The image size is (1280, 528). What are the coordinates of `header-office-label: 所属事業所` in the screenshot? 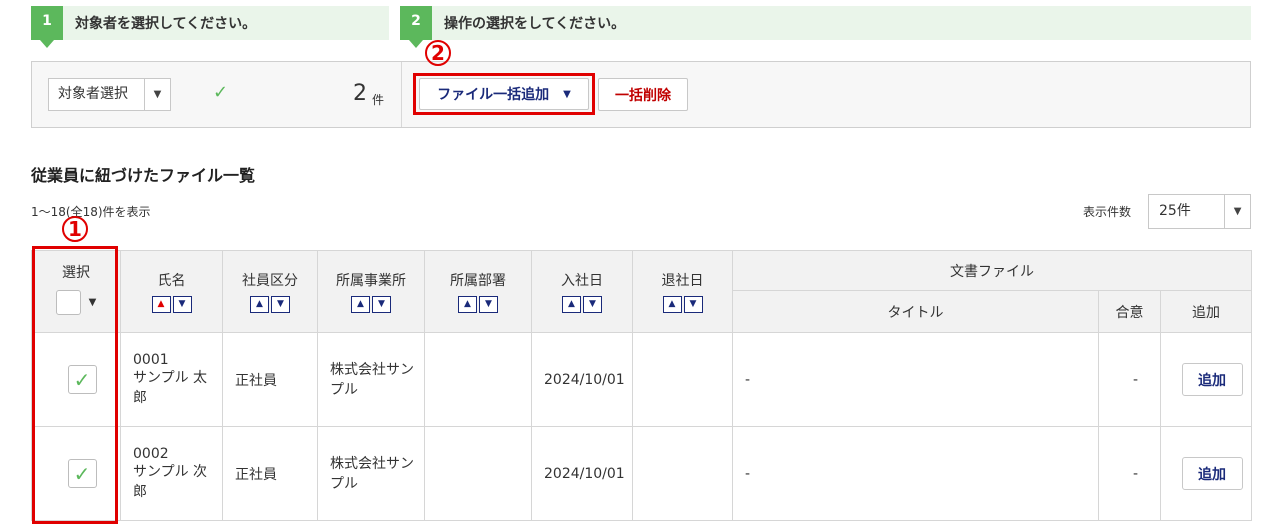 It's located at (371, 281).